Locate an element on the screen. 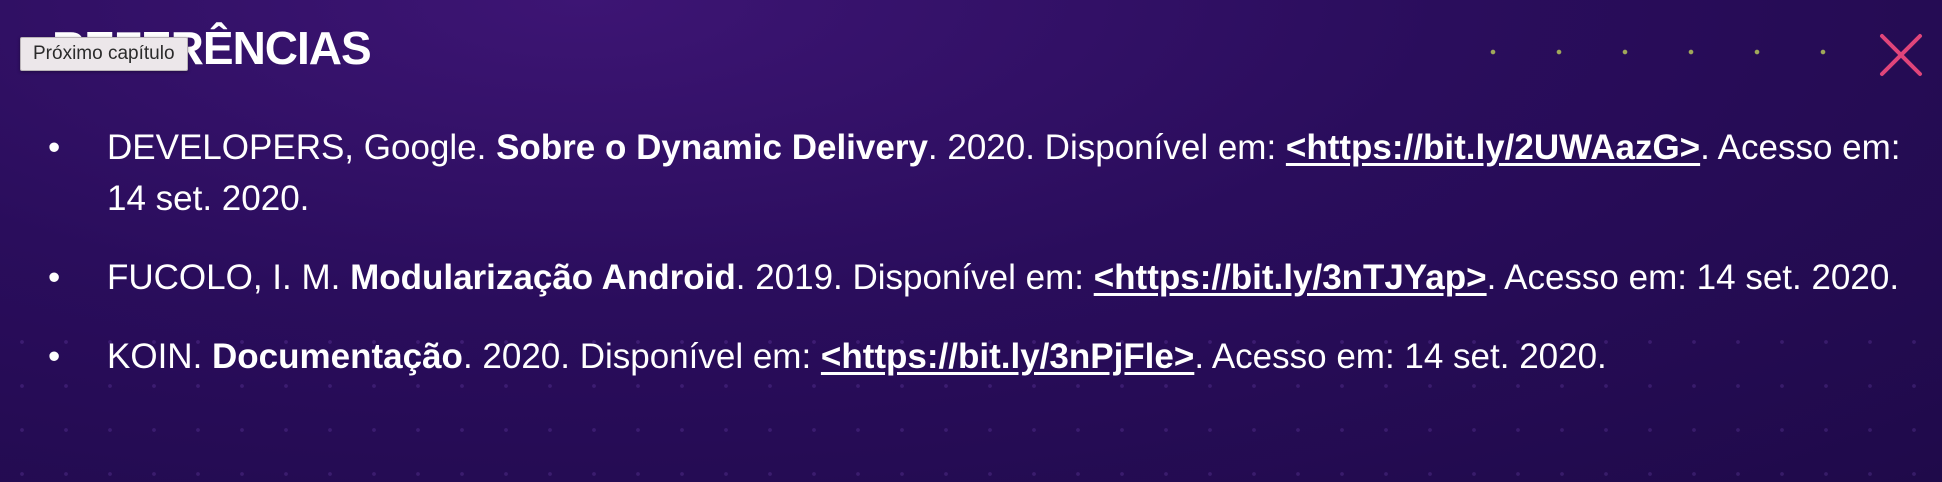 The height and width of the screenshot is (482, 1942). close-button is located at coordinates (1901, 55).